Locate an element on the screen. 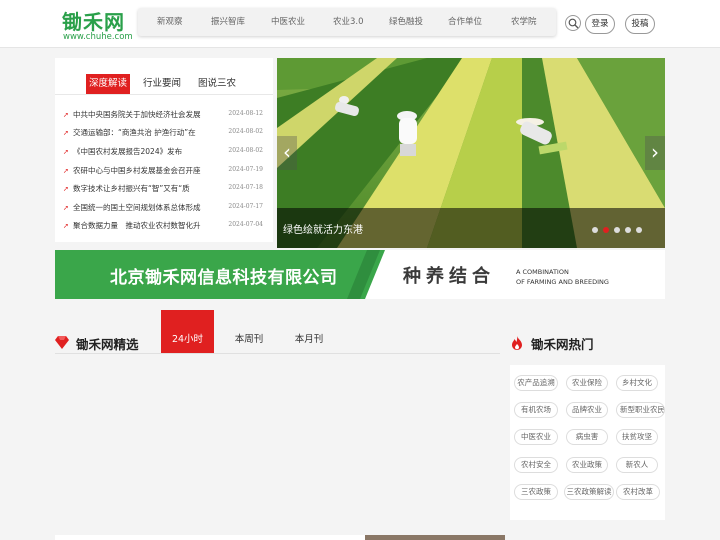 Image resolution: width=720 pixels, height=540 pixels. carousel-prev-button: ‹ is located at coordinates (287, 153).